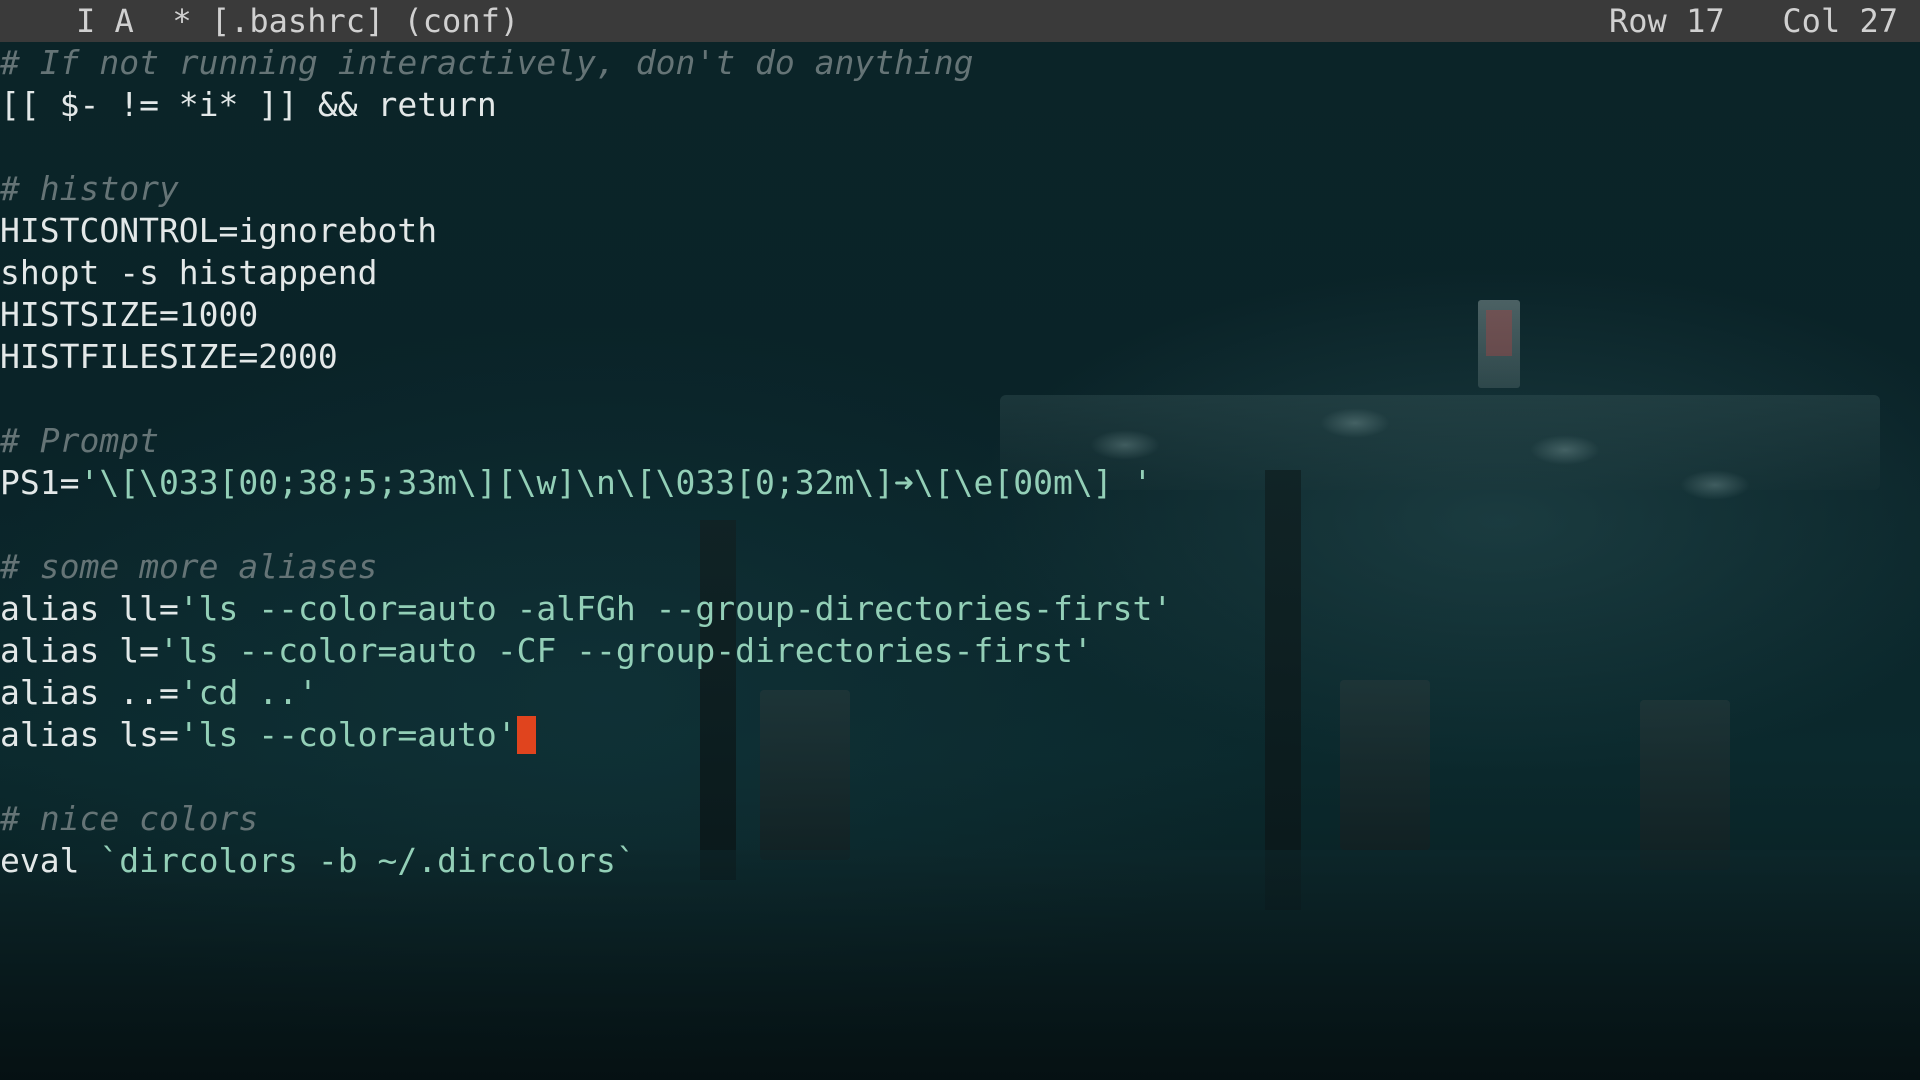  I want to click on code-text: HISTCONTROL=ignoreboth, so click(219, 230).